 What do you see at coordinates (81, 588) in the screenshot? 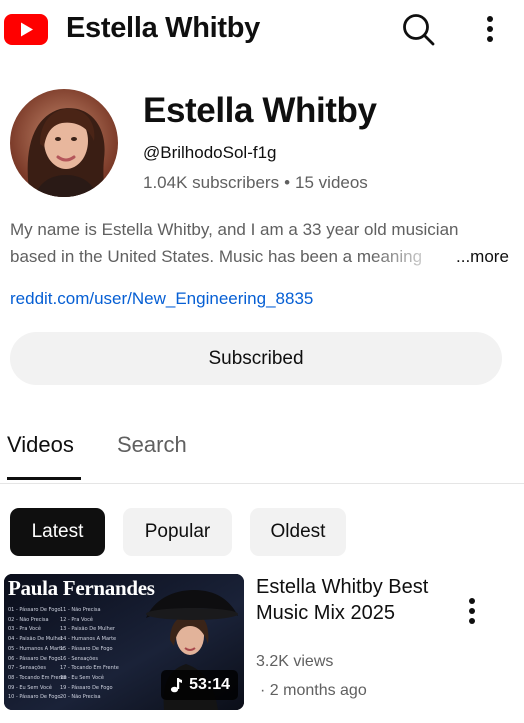
I see `thumbnail-title: Paula Fernandes` at bounding box center [81, 588].